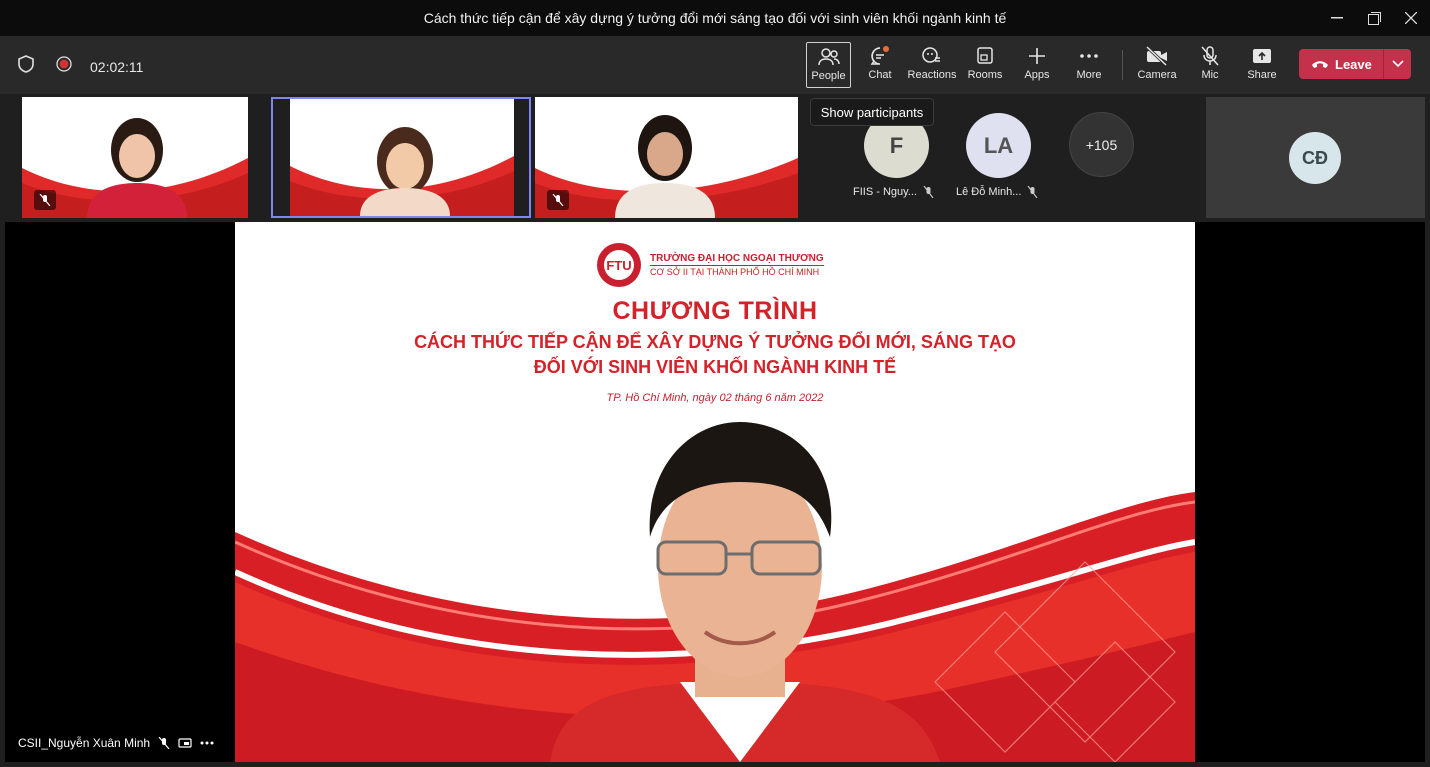 The image size is (1430, 767). What do you see at coordinates (64, 66) in the screenshot?
I see `recording-icon` at bounding box center [64, 66].